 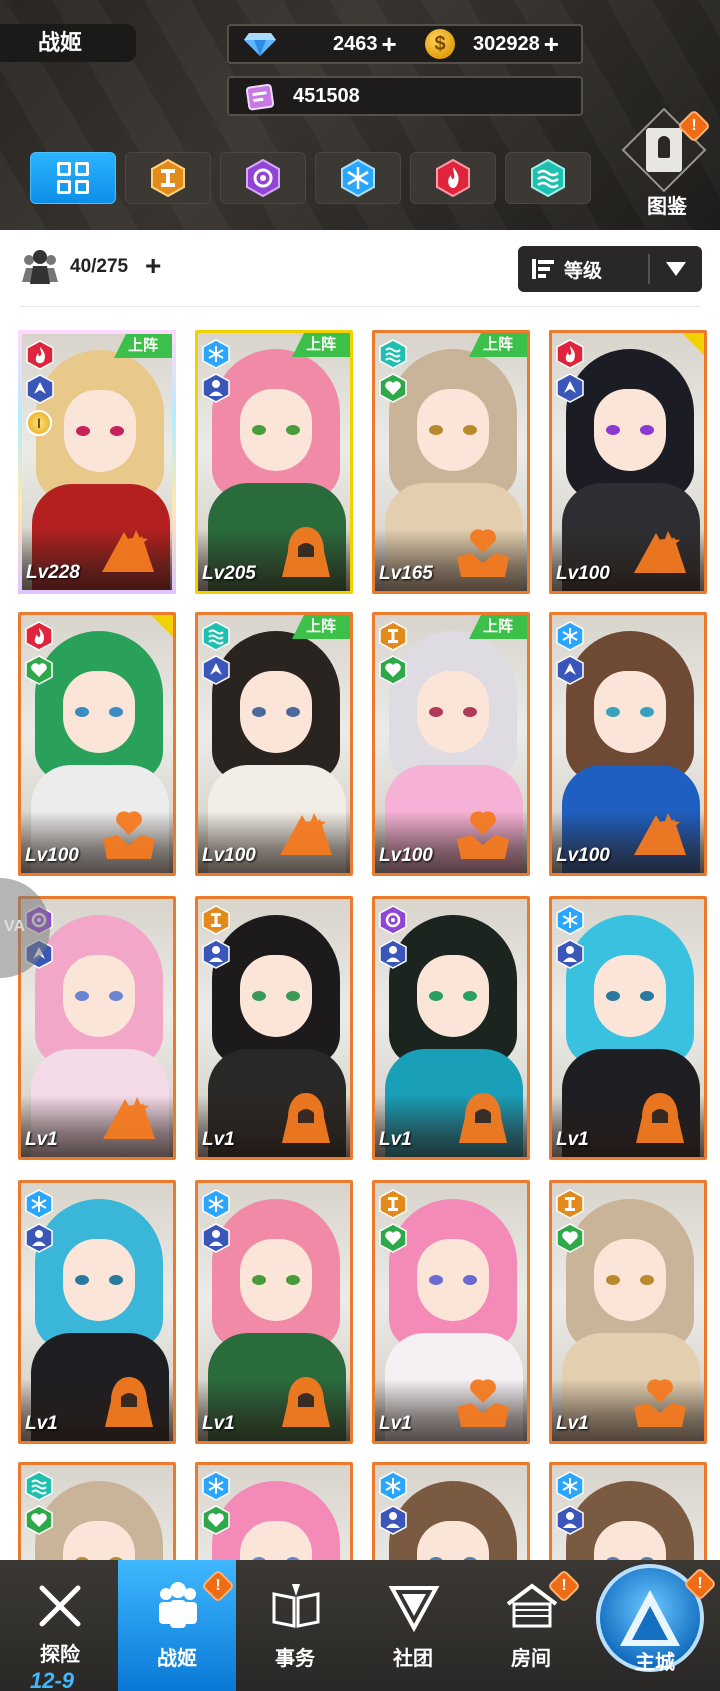 I want to click on nav-club-label: 社团, so click(x=413, y=1659).